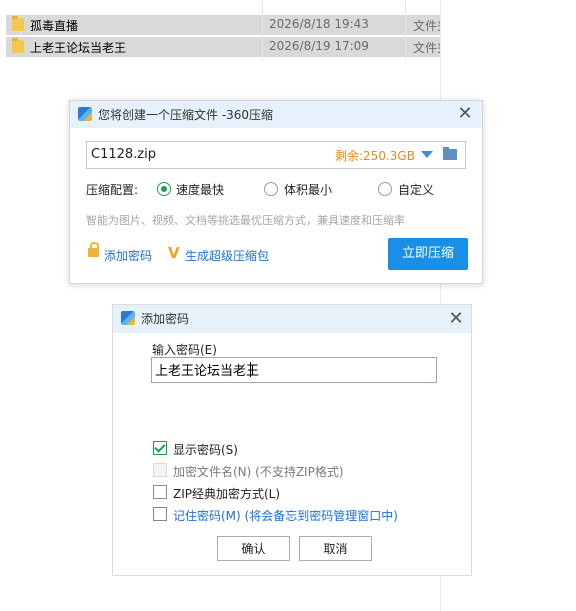 The height and width of the screenshot is (611, 576). Describe the element at coordinates (276, 114) in the screenshot. I see `compress-dialog-titlebar: 您将创建一个压缩文件 -360压缩 ✕` at that location.